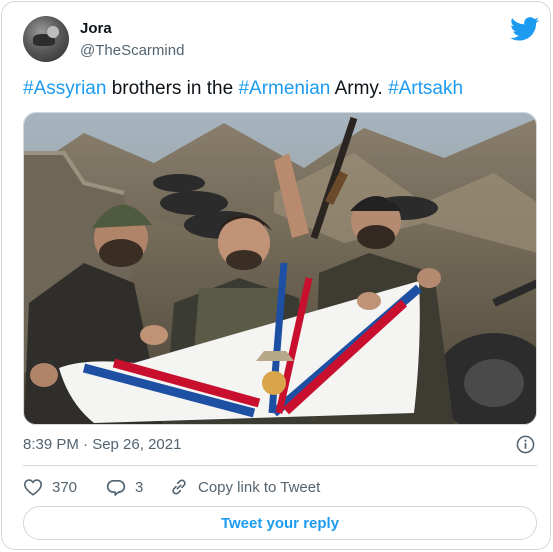 The height and width of the screenshot is (552, 553). What do you see at coordinates (284, 88) in the screenshot?
I see `hashtag-link: #Armenian` at bounding box center [284, 88].